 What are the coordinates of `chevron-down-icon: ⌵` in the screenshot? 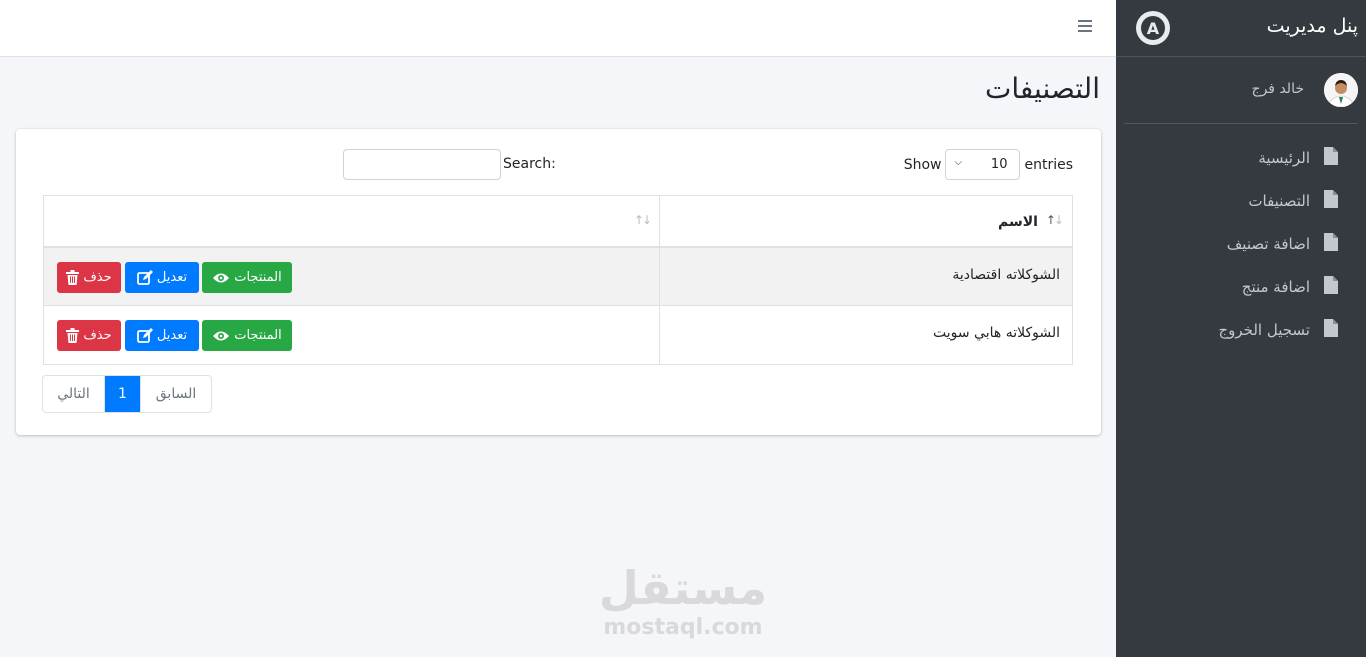 It's located at (958, 162).